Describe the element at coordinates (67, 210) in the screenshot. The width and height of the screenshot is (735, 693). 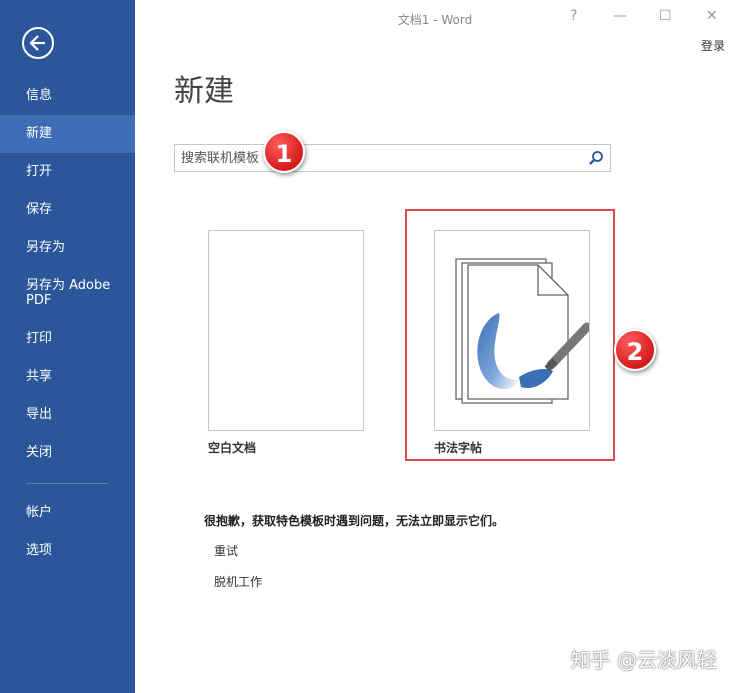
I see `nav-item-save: 保存` at that location.